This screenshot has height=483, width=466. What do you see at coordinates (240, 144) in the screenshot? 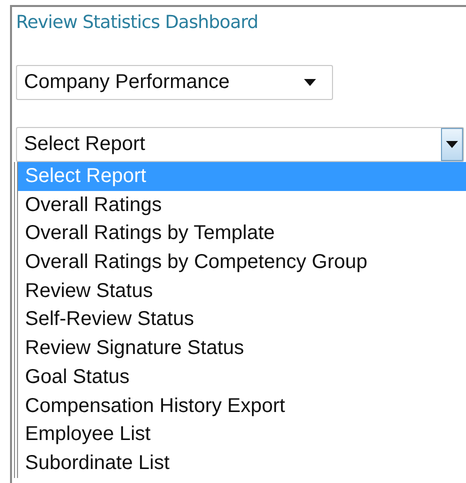
I see `report-select: Select Report` at bounding box center [240, 144].